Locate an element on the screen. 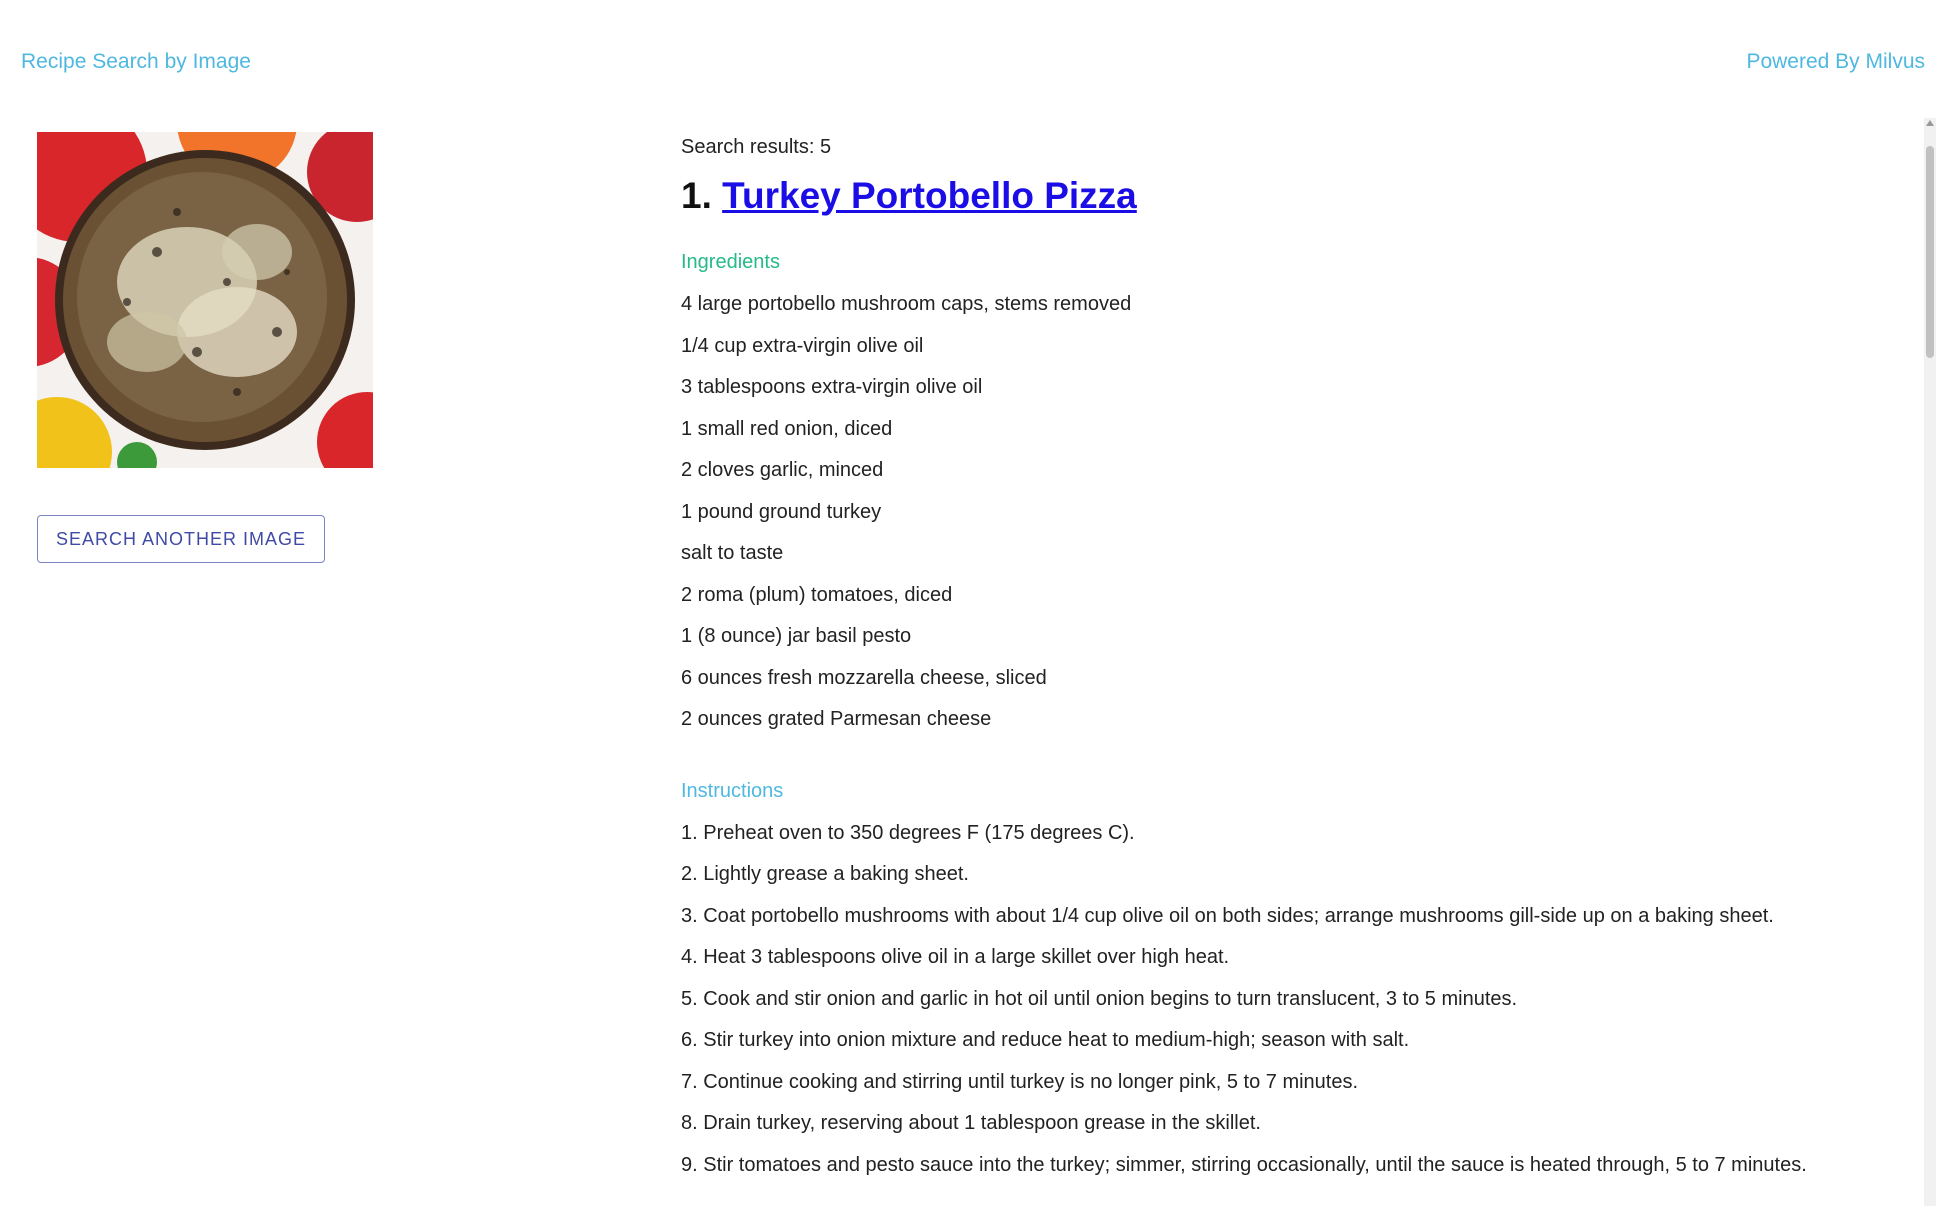  scroll-up-arrow-icon is located at coordinates (1930, 123).